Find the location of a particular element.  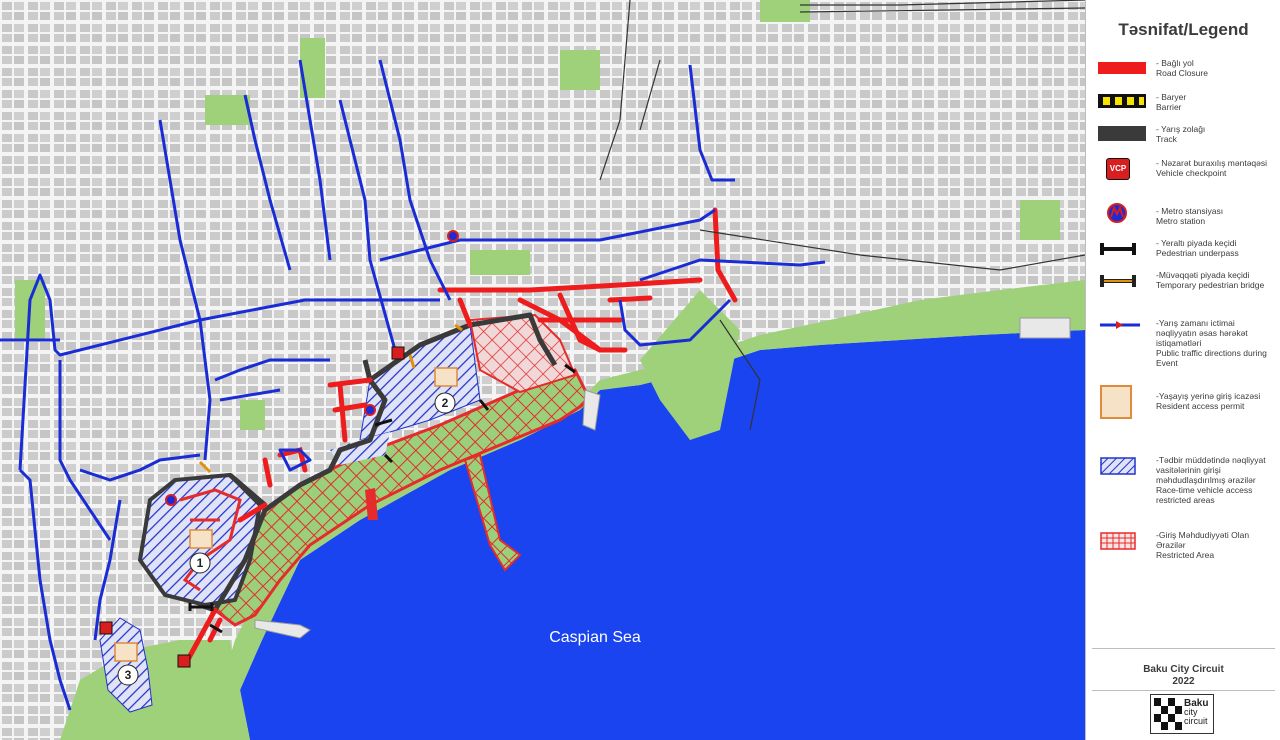

legend-en-text: Metro station is located at coordinates (1181, 221).